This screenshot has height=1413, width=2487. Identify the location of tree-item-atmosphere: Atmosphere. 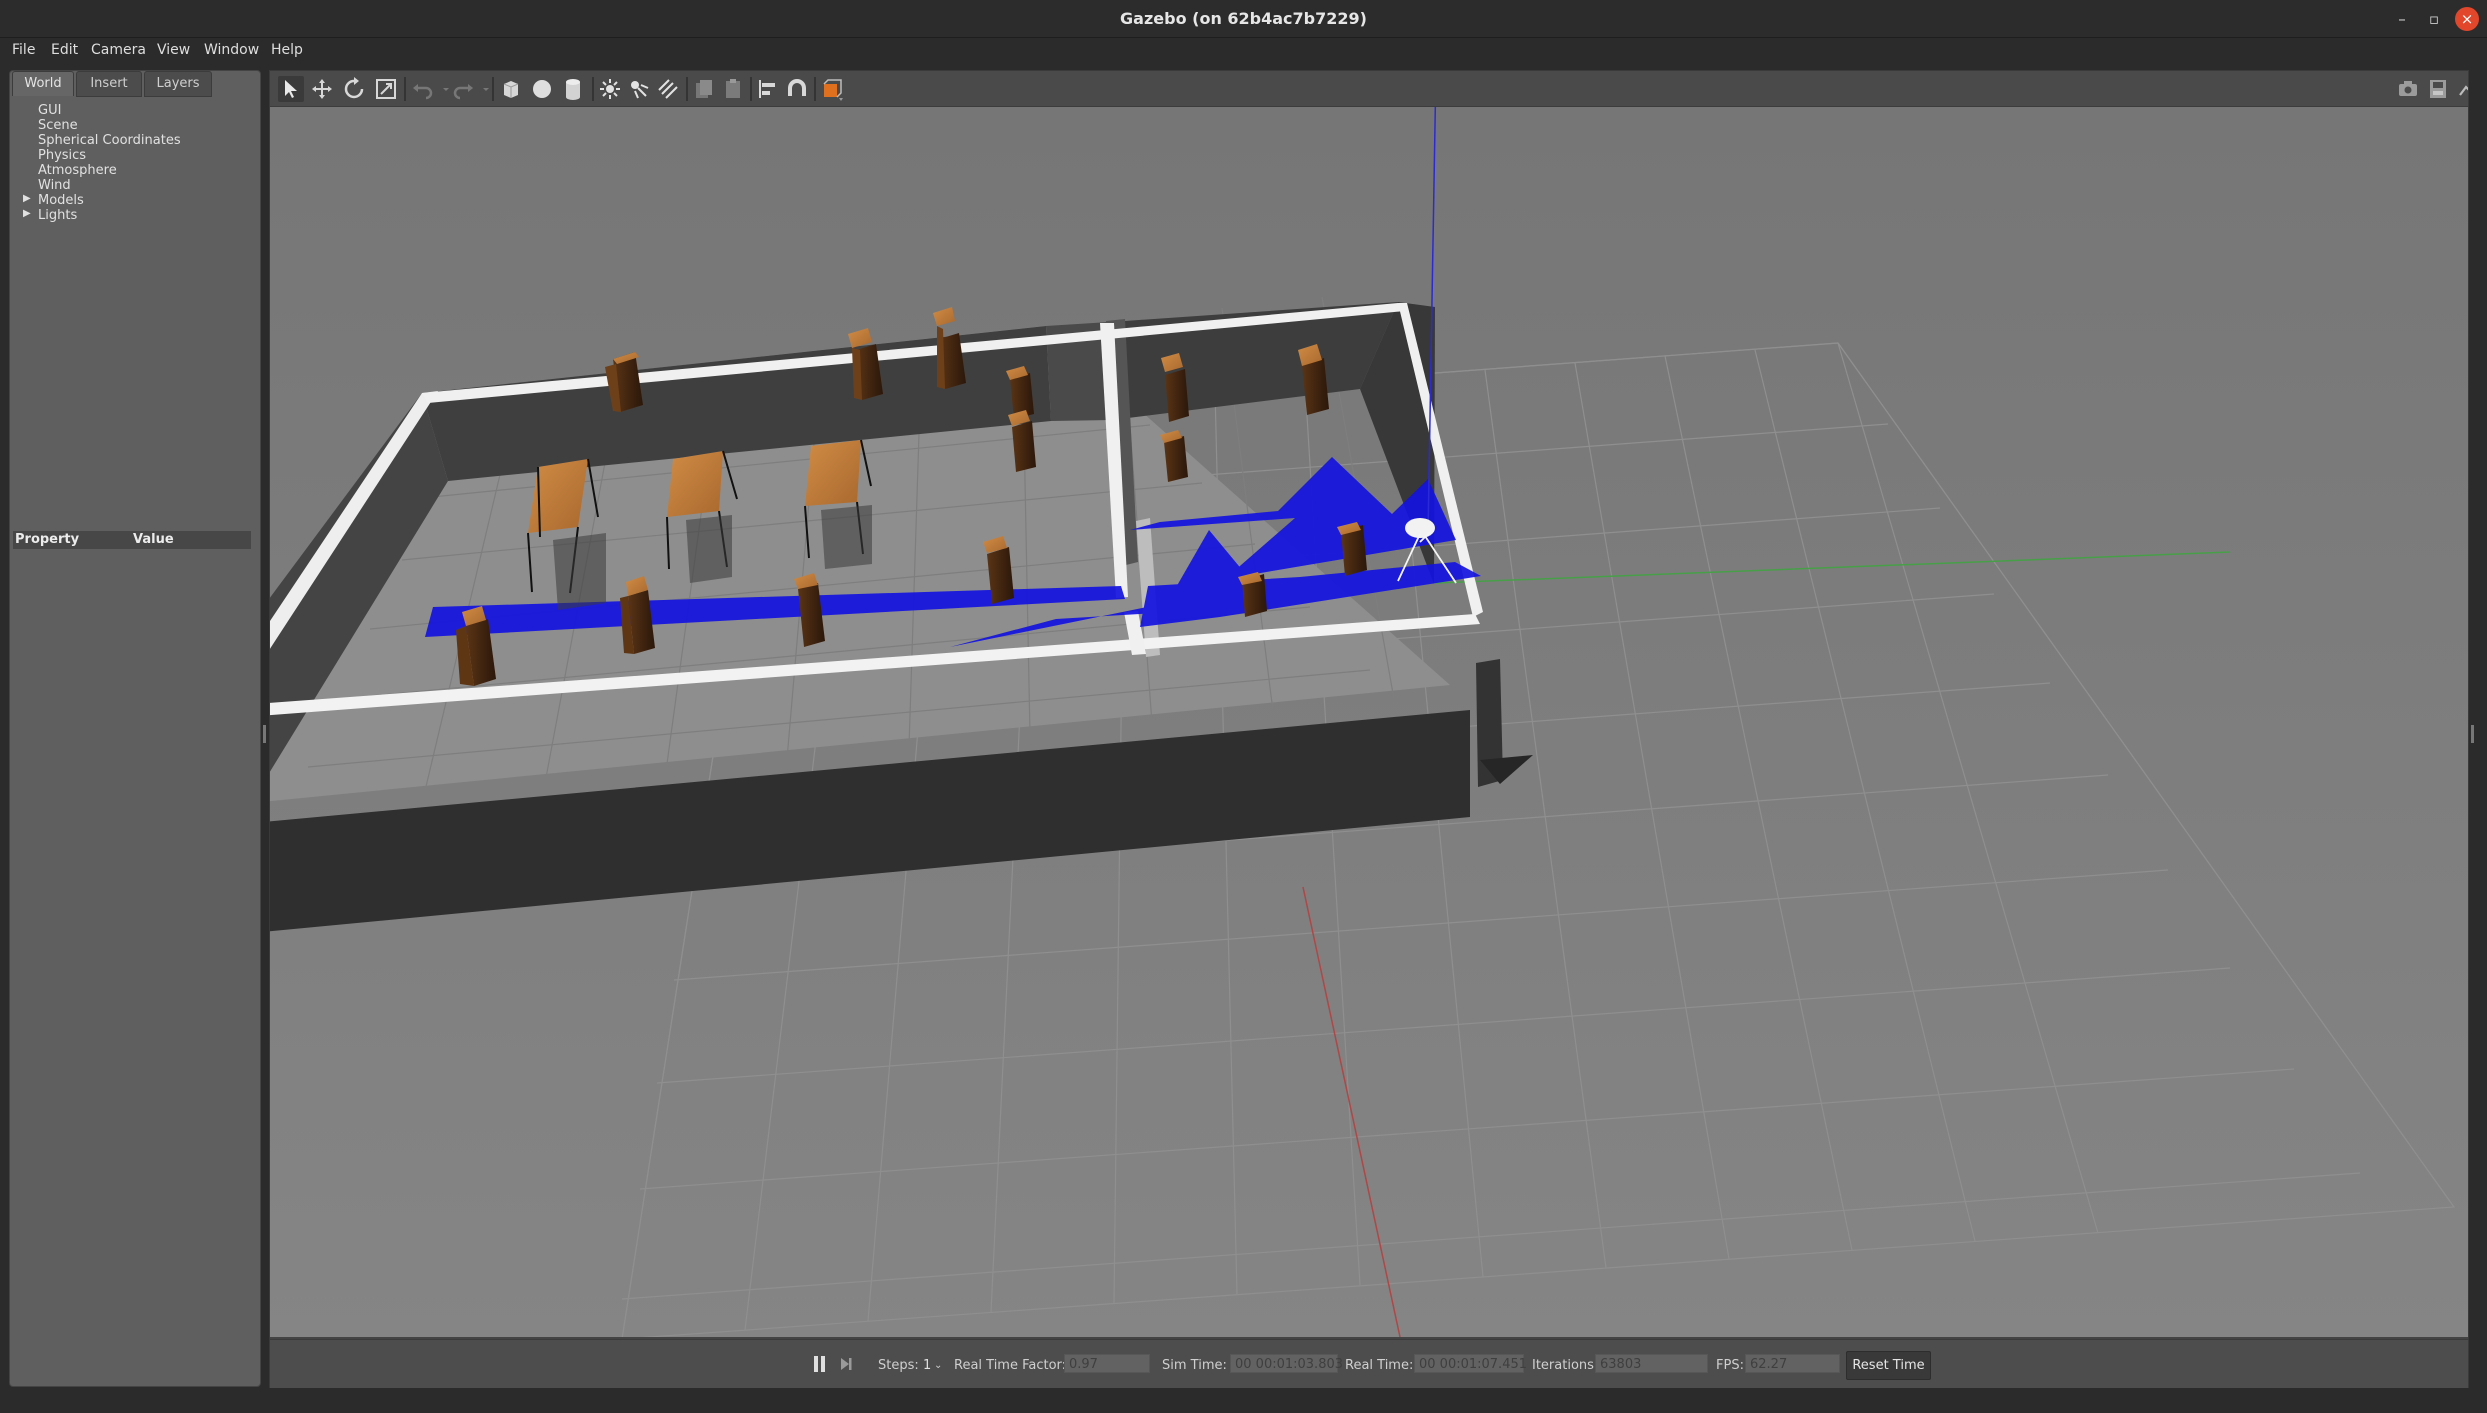
(77, 170).